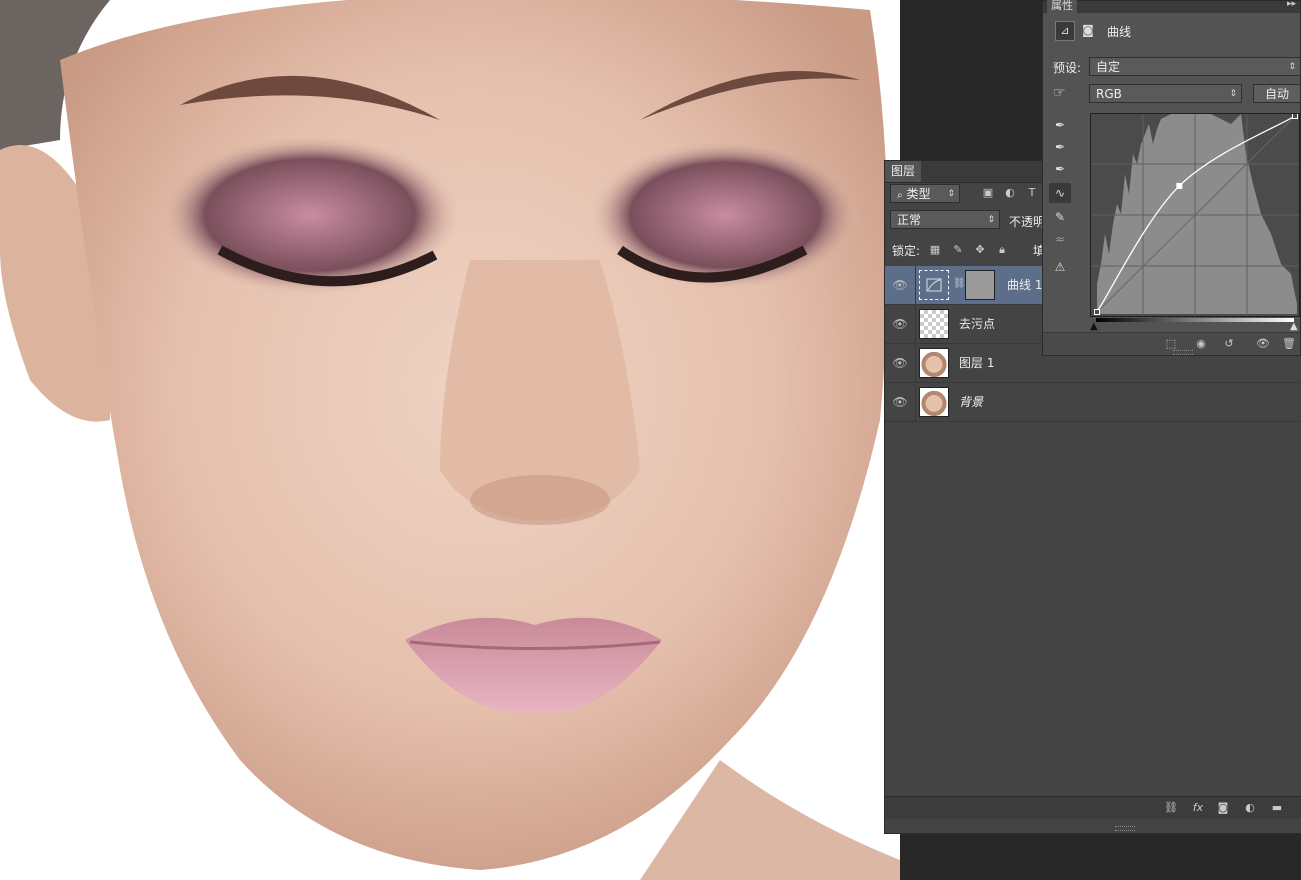  I want to click on properties-tabbar: 属性 ▸▸, so click(1171, 6).